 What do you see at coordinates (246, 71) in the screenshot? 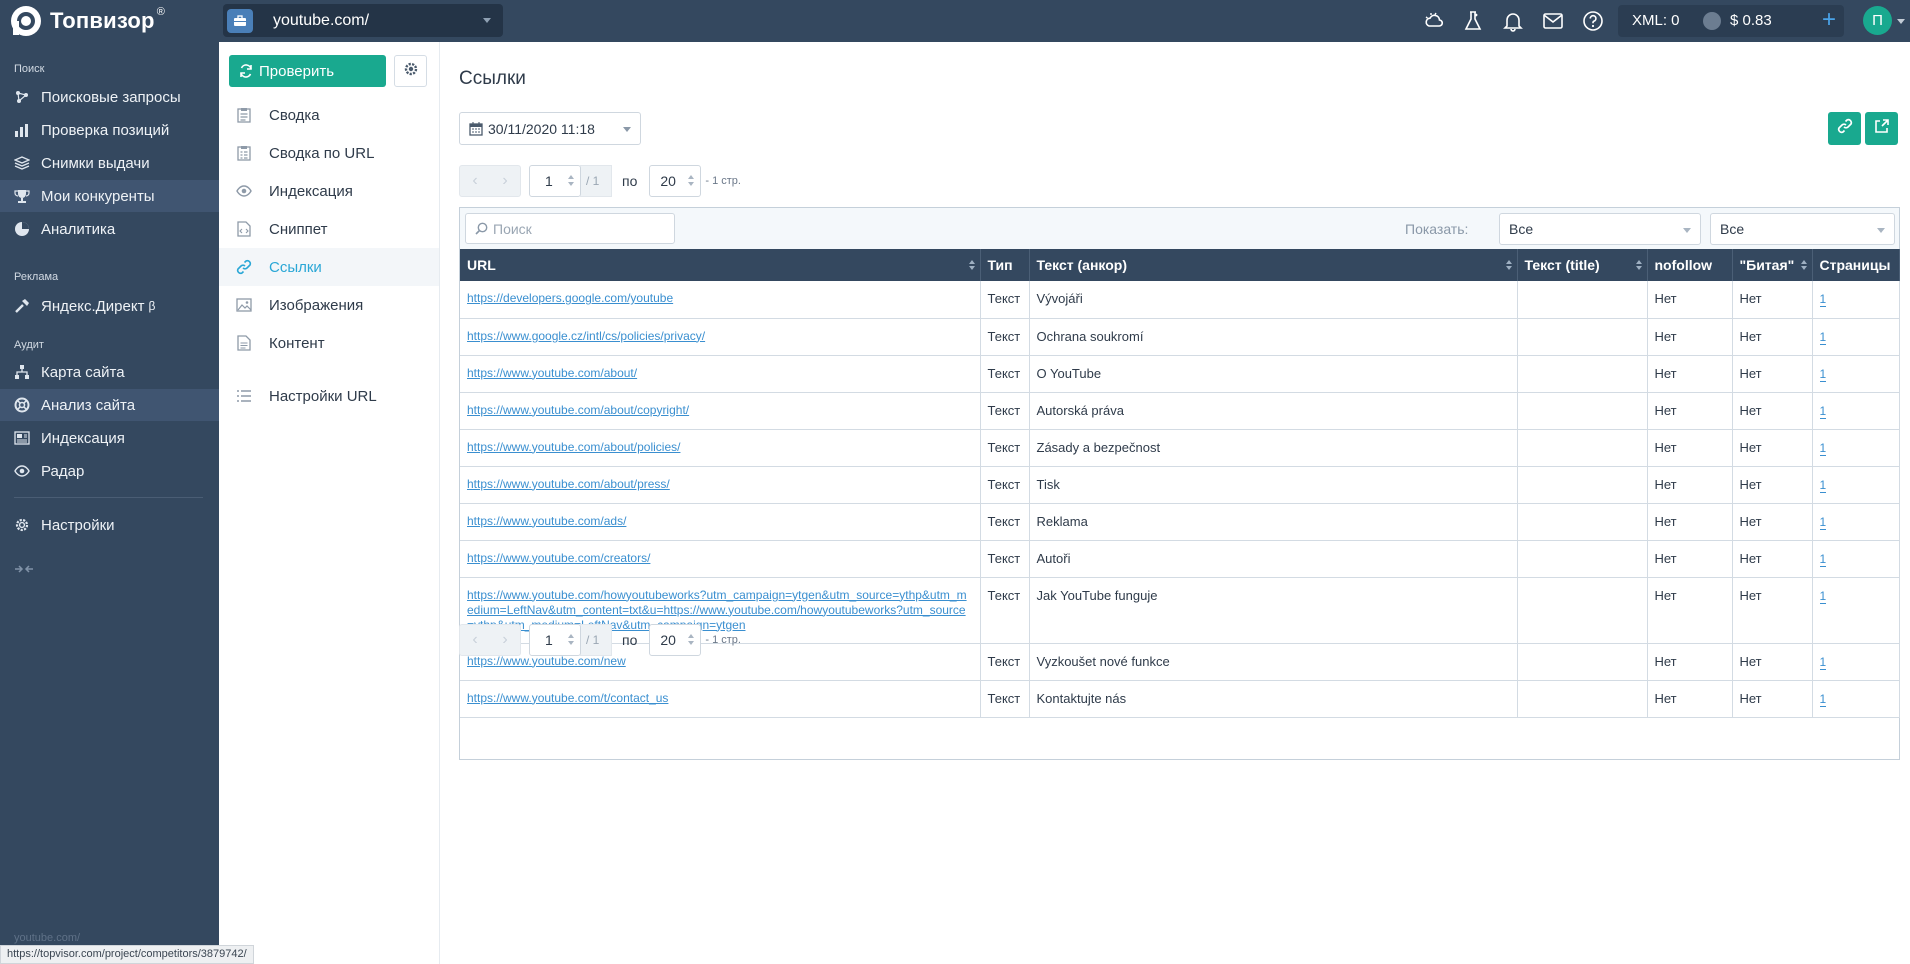
I see `refresh-icon` at bounding box center [246, 71].